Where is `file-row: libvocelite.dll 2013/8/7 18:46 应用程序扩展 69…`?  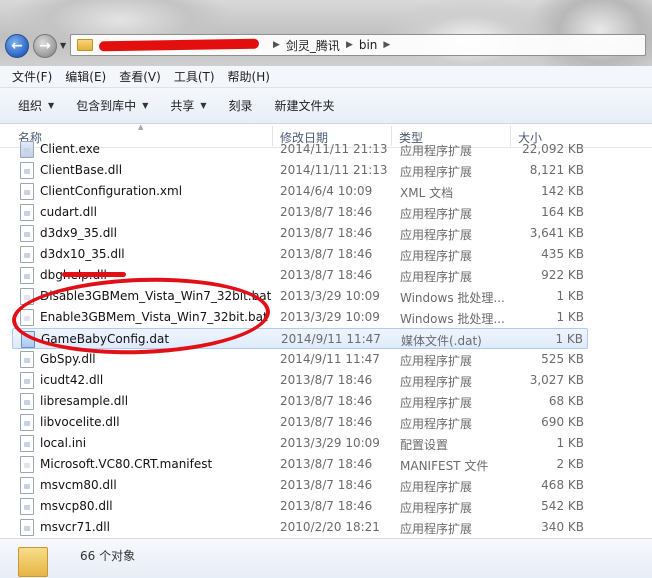
file-row: libvocelite.dll 2013/8/7 18:46 应用程序扩展 69… is located at coordinates (300, 422).